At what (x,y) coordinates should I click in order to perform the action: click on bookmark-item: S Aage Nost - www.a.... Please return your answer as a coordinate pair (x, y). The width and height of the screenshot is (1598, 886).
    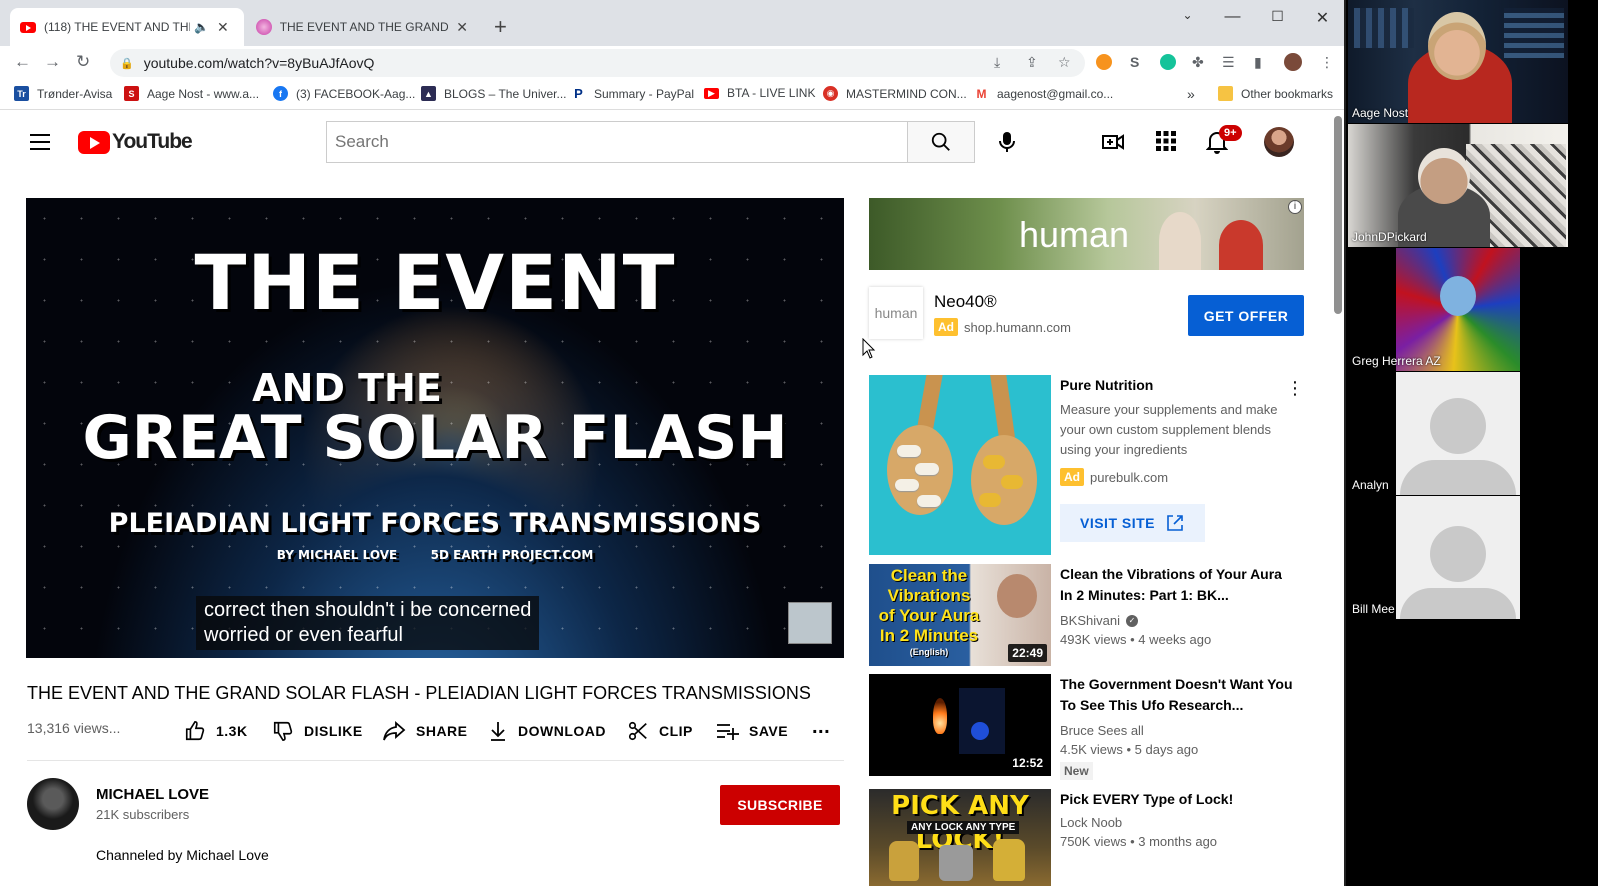
    Looking at the image, I should click on (191, 93).